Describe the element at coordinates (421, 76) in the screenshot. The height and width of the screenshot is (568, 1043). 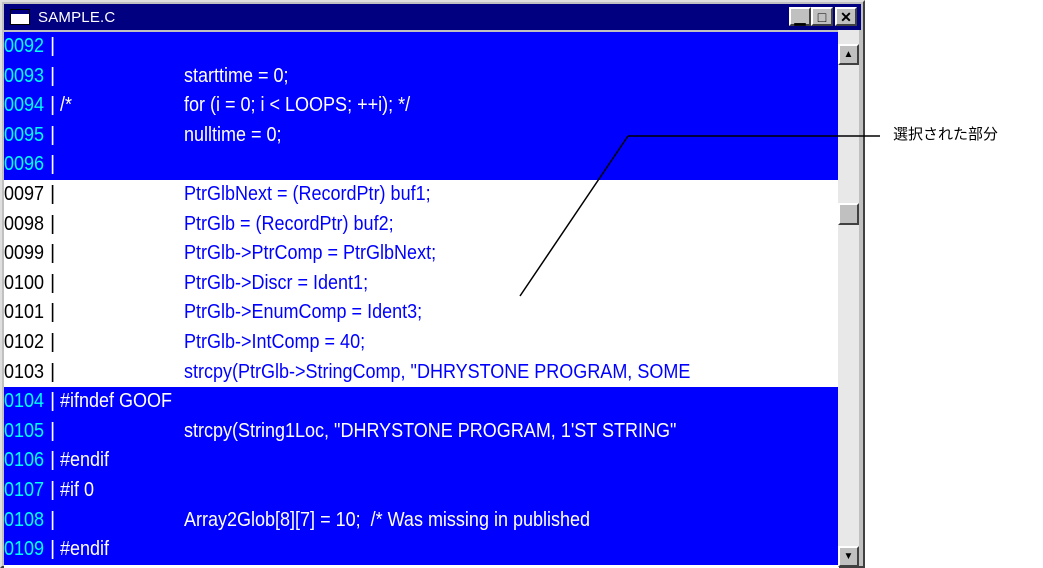
I see `code-line: 0093 | starttime = 0;` at that location.